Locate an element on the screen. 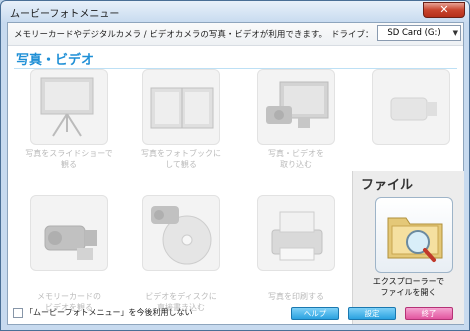  disable-menu-checkbox is located at coordinates (18, 313).